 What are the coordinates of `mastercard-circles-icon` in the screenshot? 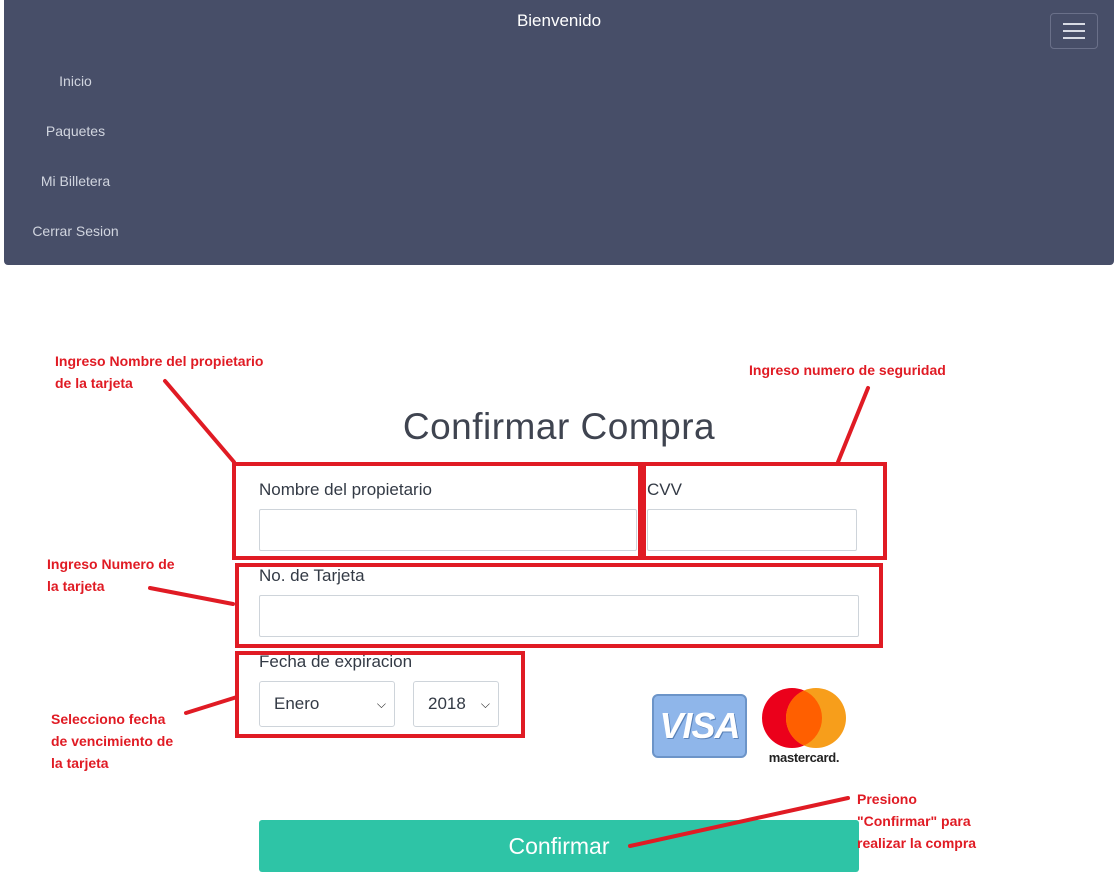 It's located at (804, 718).